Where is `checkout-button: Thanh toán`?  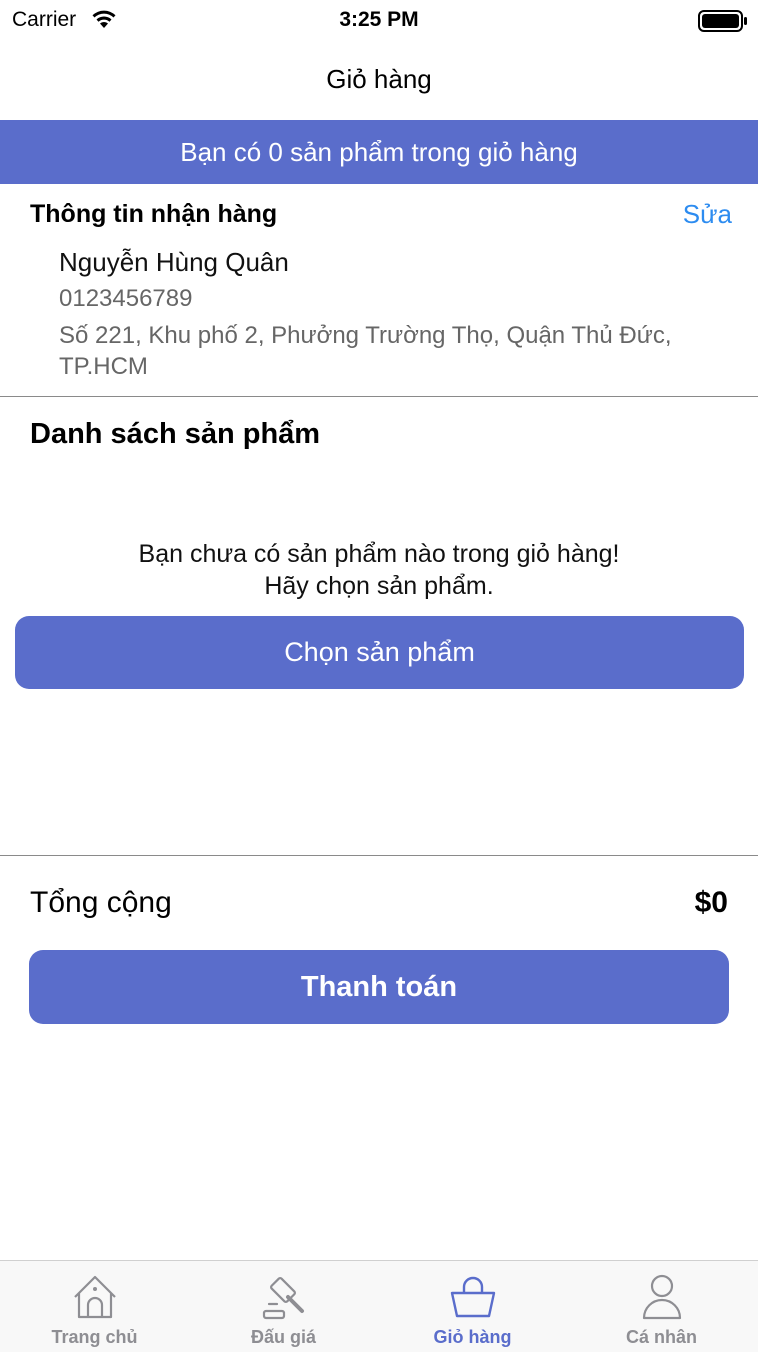 checkout-button: Thanh toán is located at coordinates (379, 987).